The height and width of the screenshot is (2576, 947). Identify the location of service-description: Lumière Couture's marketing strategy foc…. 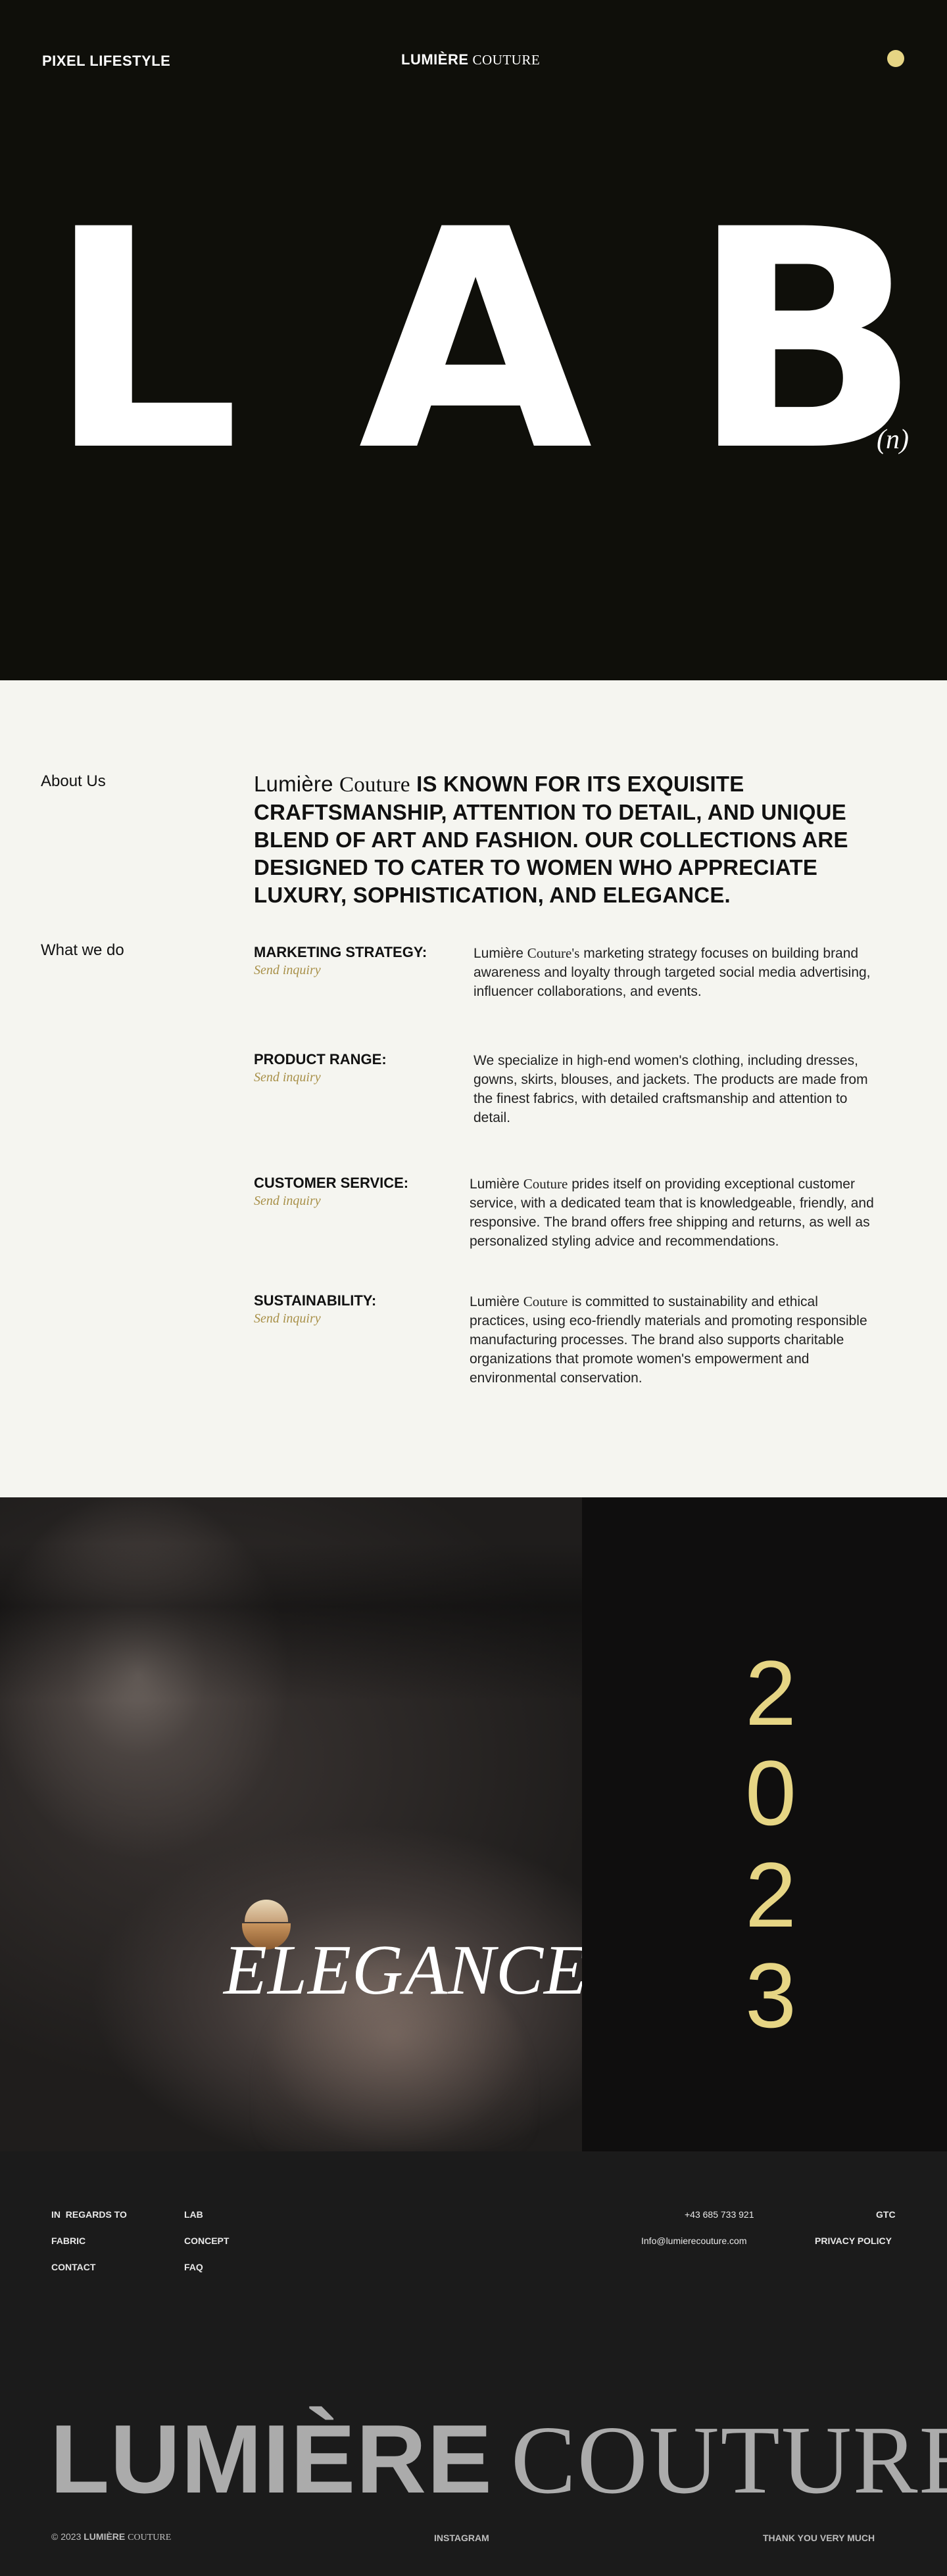
(681, 972).